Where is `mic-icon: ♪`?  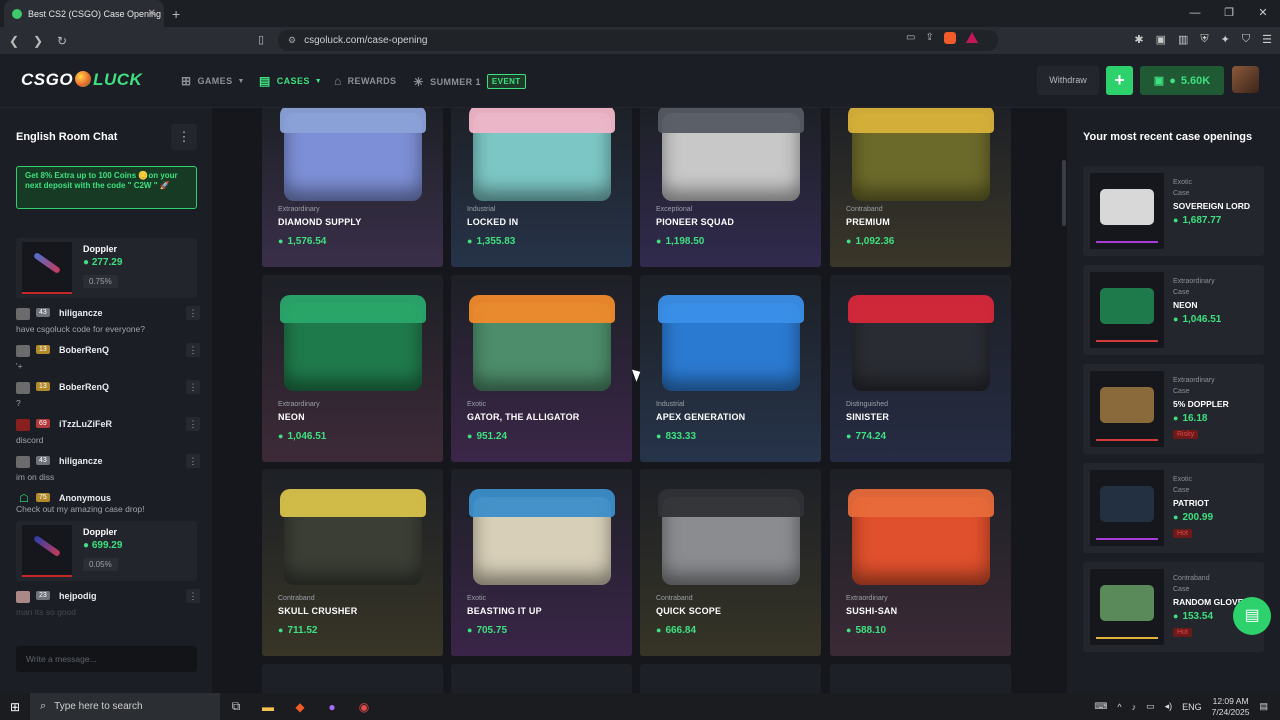
mic-icon: ♪ is located at coordinates (1134, 707).